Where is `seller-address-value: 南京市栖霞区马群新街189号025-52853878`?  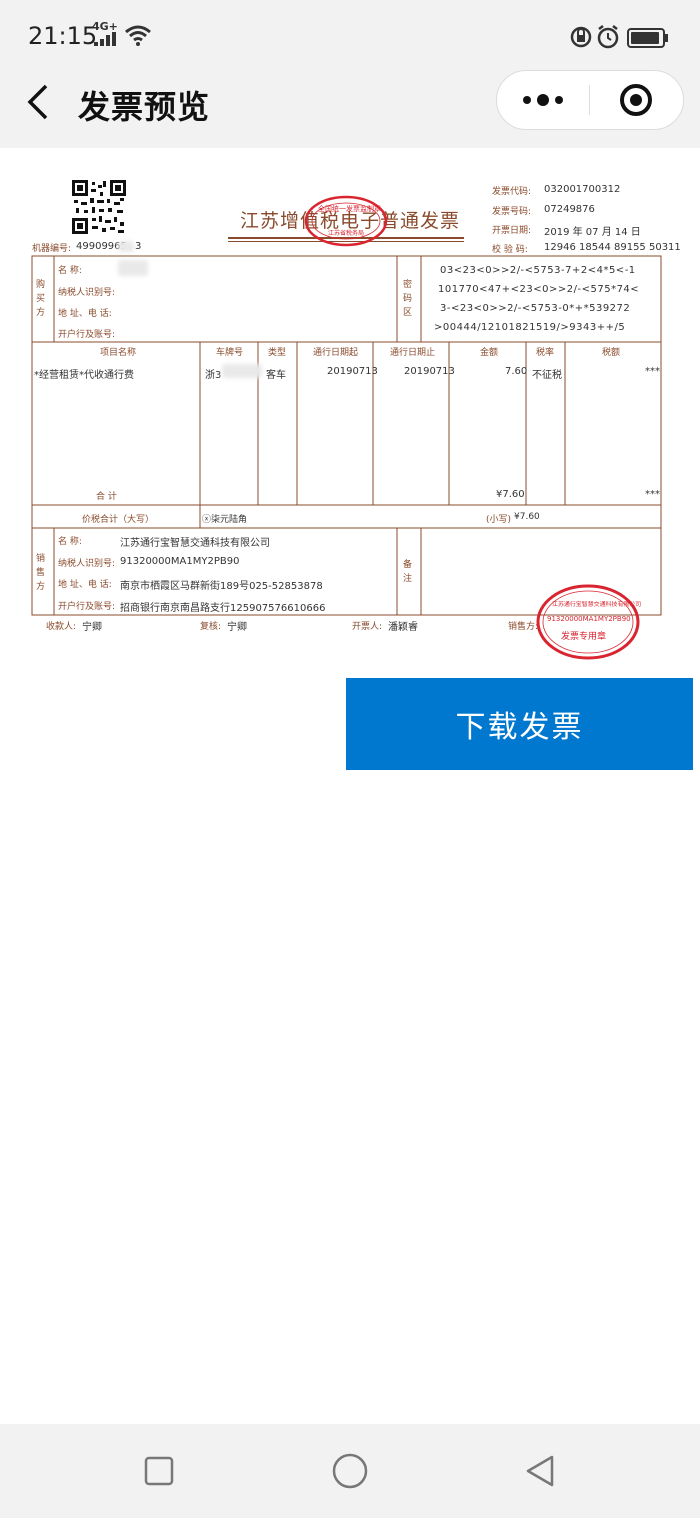
seller-address-value: 南京市栖霞区马群新街189号025-52853878 is located at coordinates (221, 586).